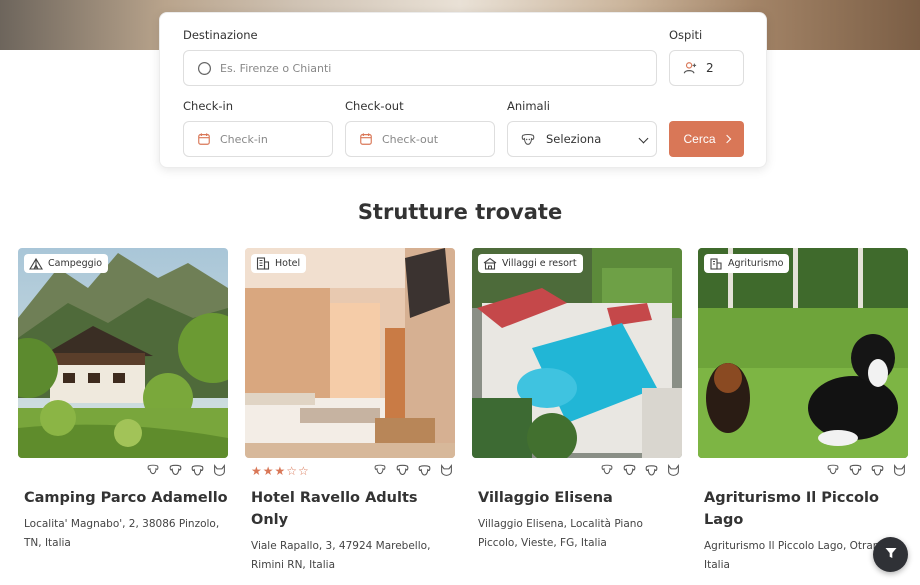 Image resolution: width=920 pixels, height=585 pixels. Describe the element at coordinates (123, 353) in the screenshot. I see `property-photo: Campeggio` at that location.